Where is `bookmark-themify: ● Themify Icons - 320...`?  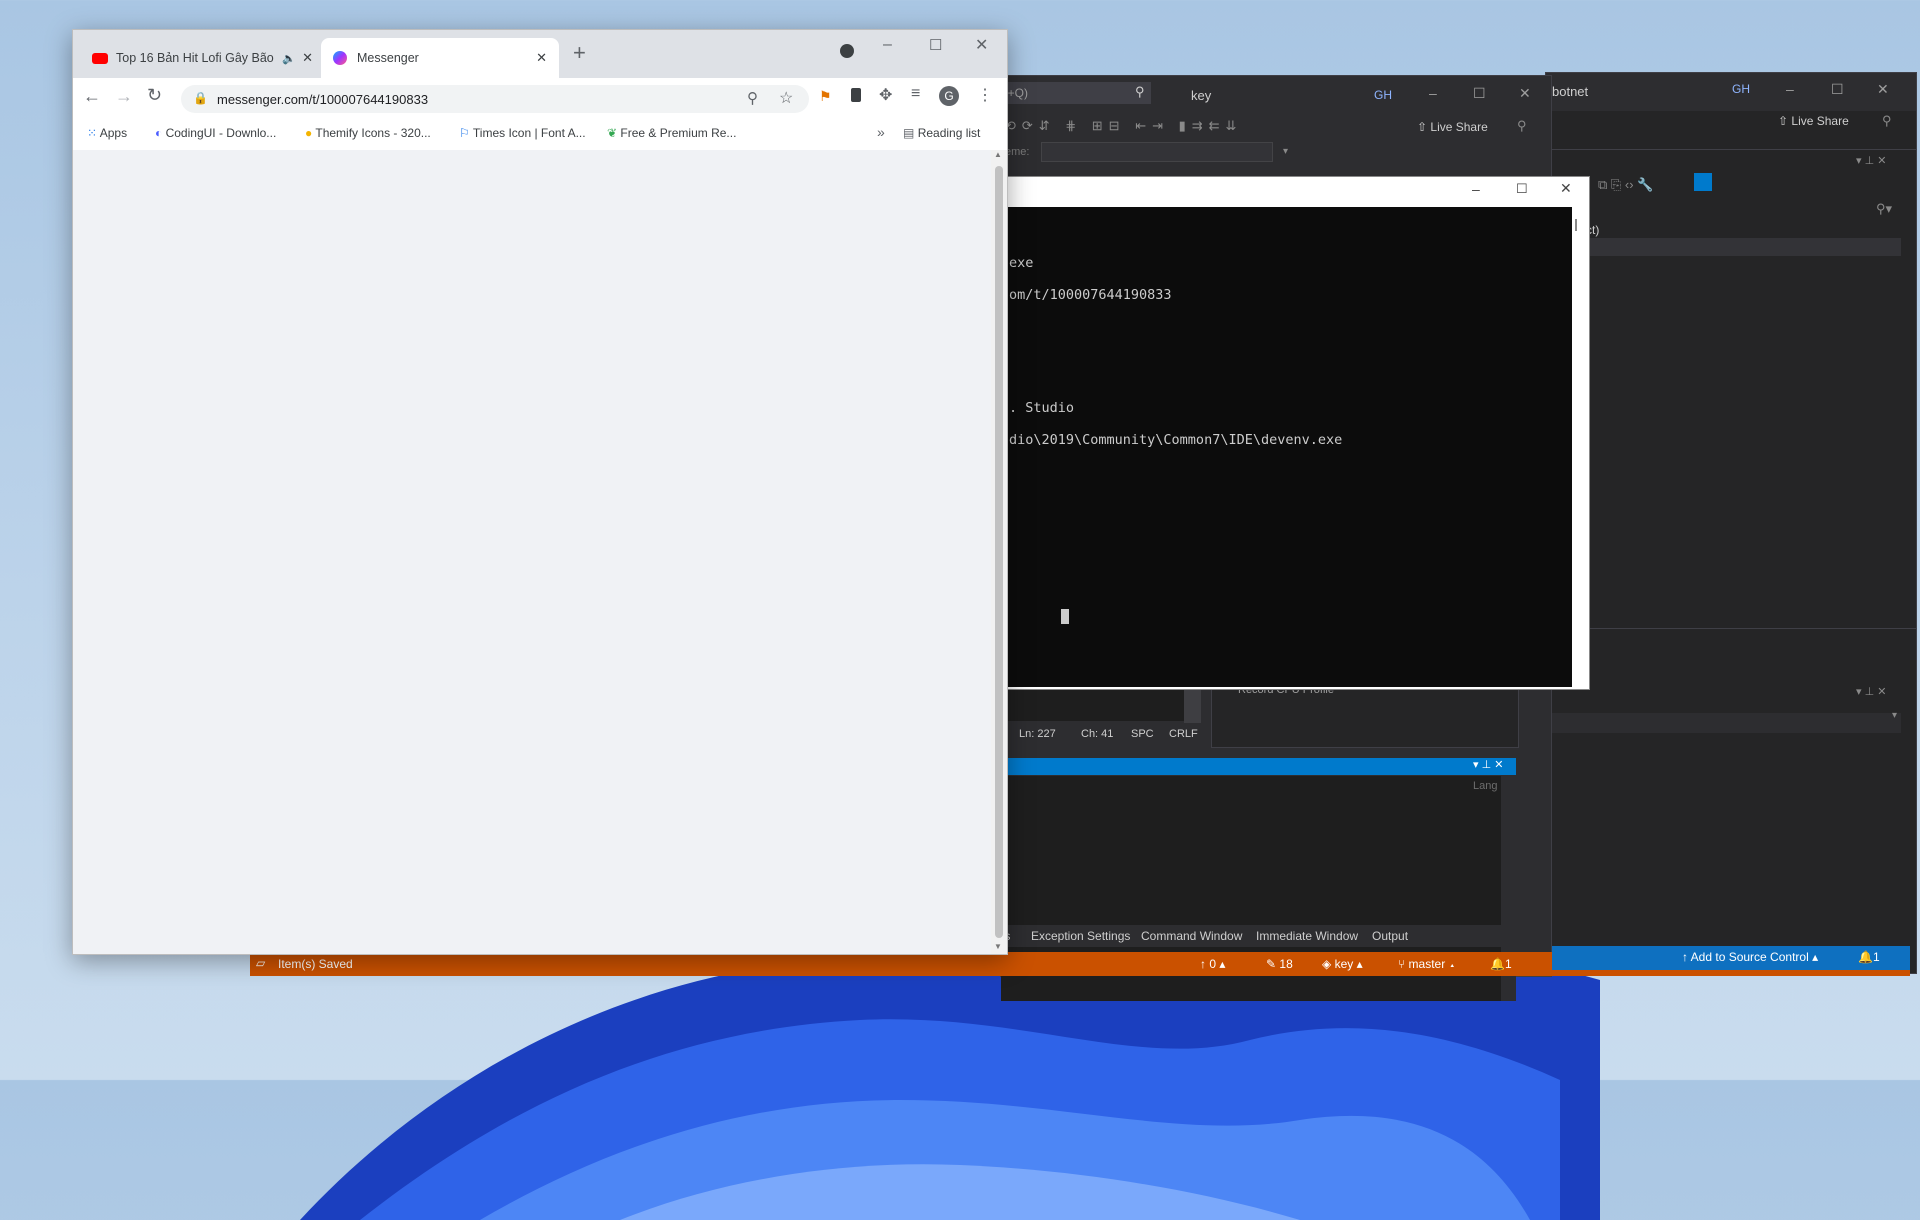 bookmark-themify: ● Themify Icons - 320... is located at coordinates (368, 133).